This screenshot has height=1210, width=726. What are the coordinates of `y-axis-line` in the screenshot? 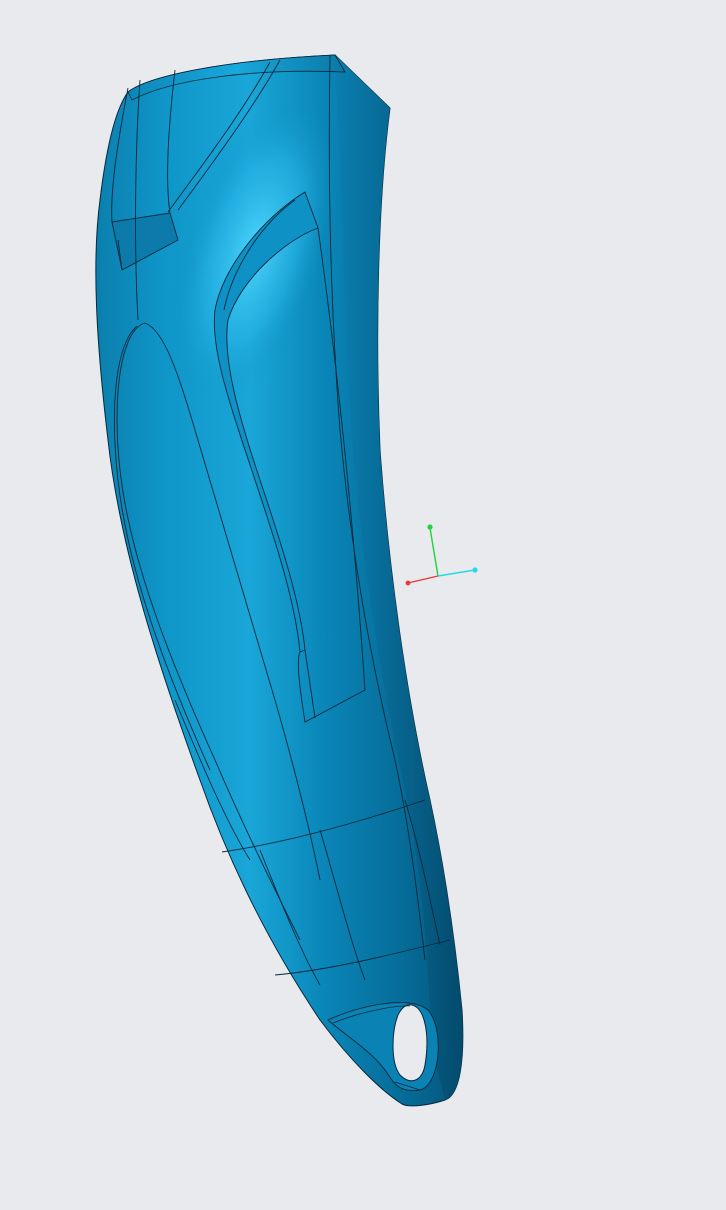 It's located at (434, 552).